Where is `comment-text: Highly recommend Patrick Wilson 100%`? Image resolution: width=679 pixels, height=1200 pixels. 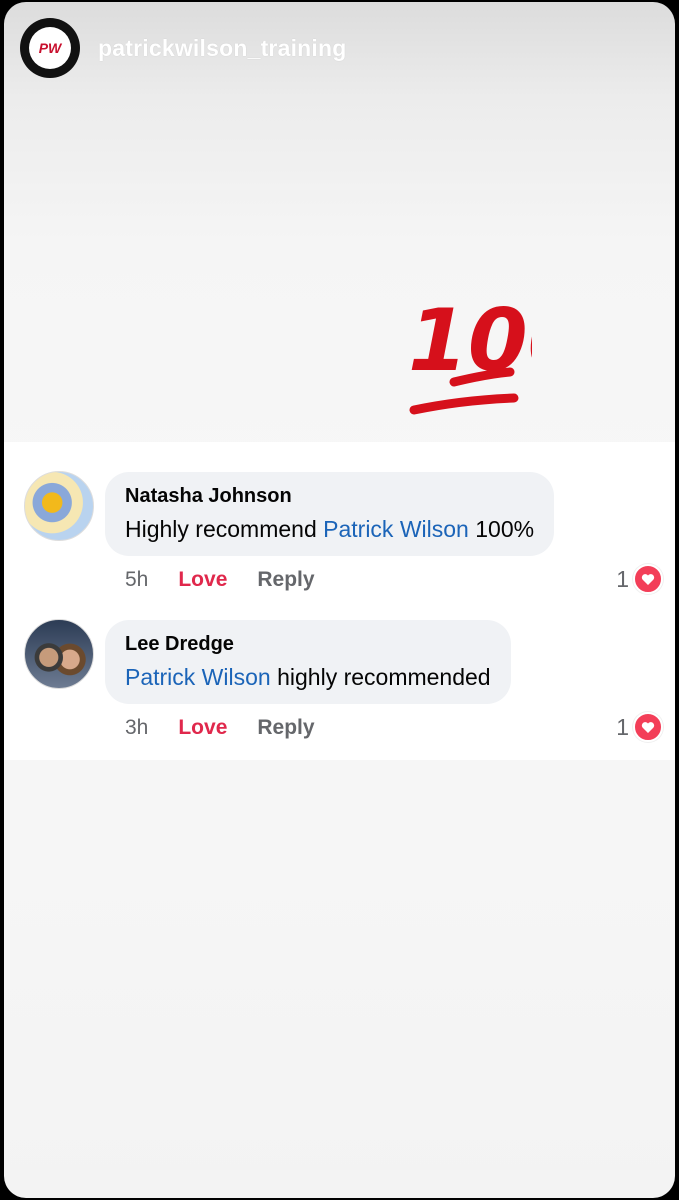 comment-text: Highly recommend Patrick Wilson 100% is located at coordinates (330, 529).